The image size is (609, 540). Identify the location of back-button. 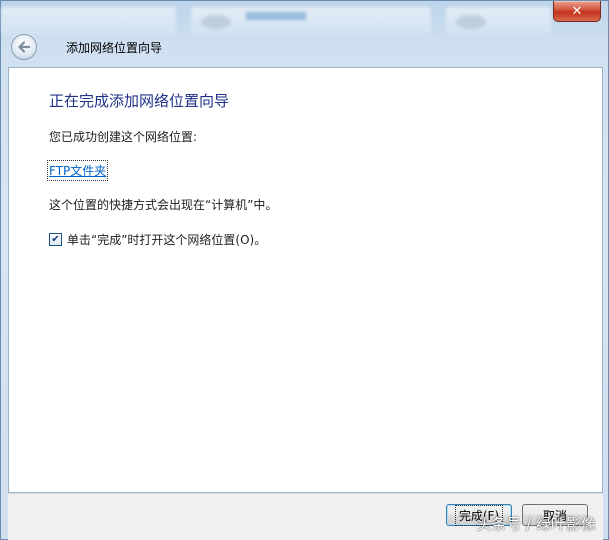
(24, 47).